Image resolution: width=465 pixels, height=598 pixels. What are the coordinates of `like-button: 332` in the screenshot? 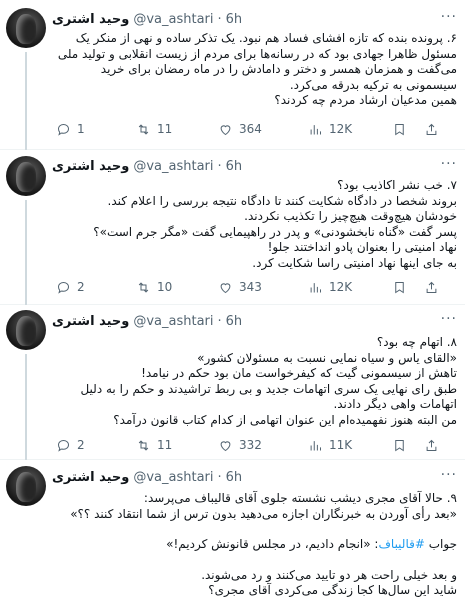 It's located at (240, 445).